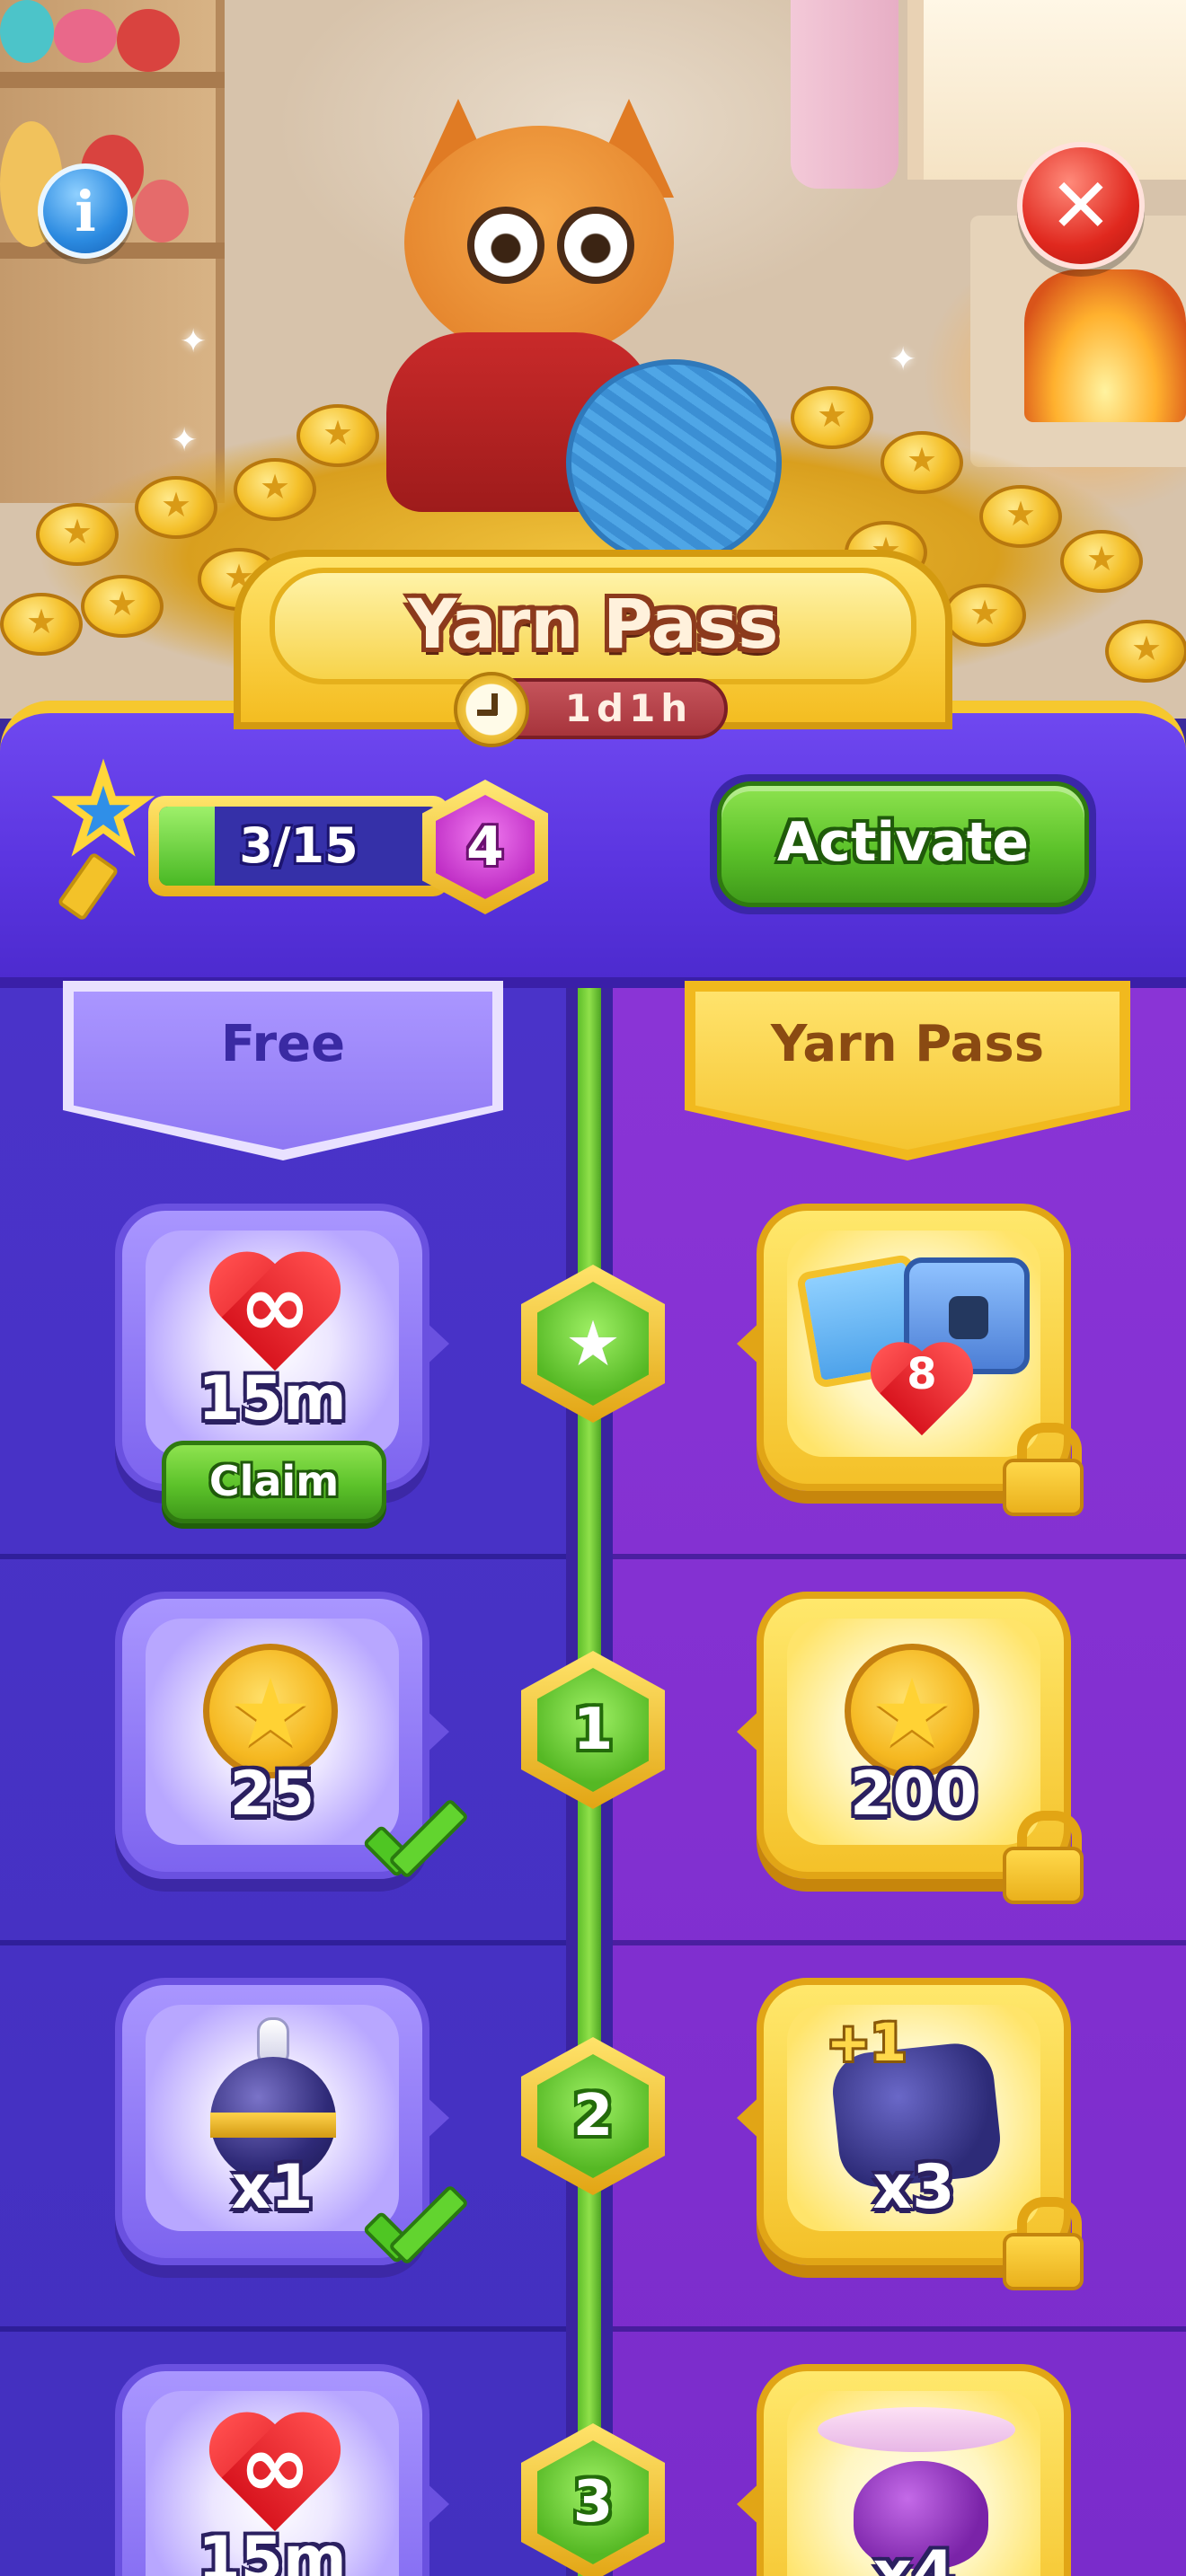 This screenshot has height=2576, width=1186. I want to click on timer-text: 1d1h, so click(629, 708).